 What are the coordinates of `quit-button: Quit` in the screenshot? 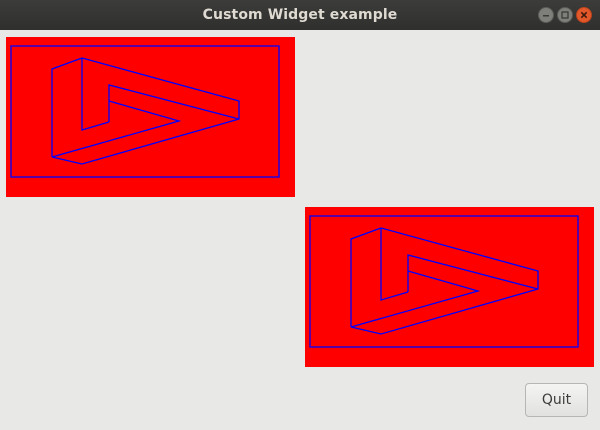 It's located at (556, 400).